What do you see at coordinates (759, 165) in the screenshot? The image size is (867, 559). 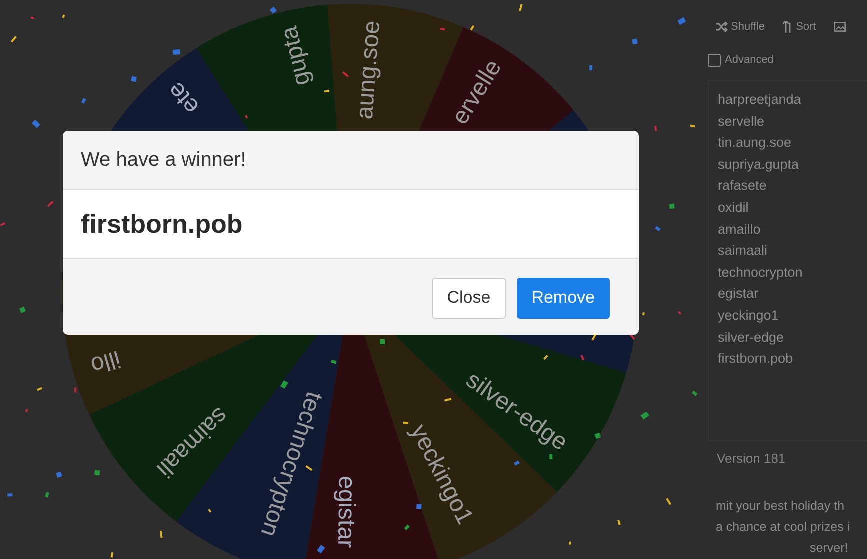 I see `entry-line: supriya.gupta` at bounding box center [759, 165].